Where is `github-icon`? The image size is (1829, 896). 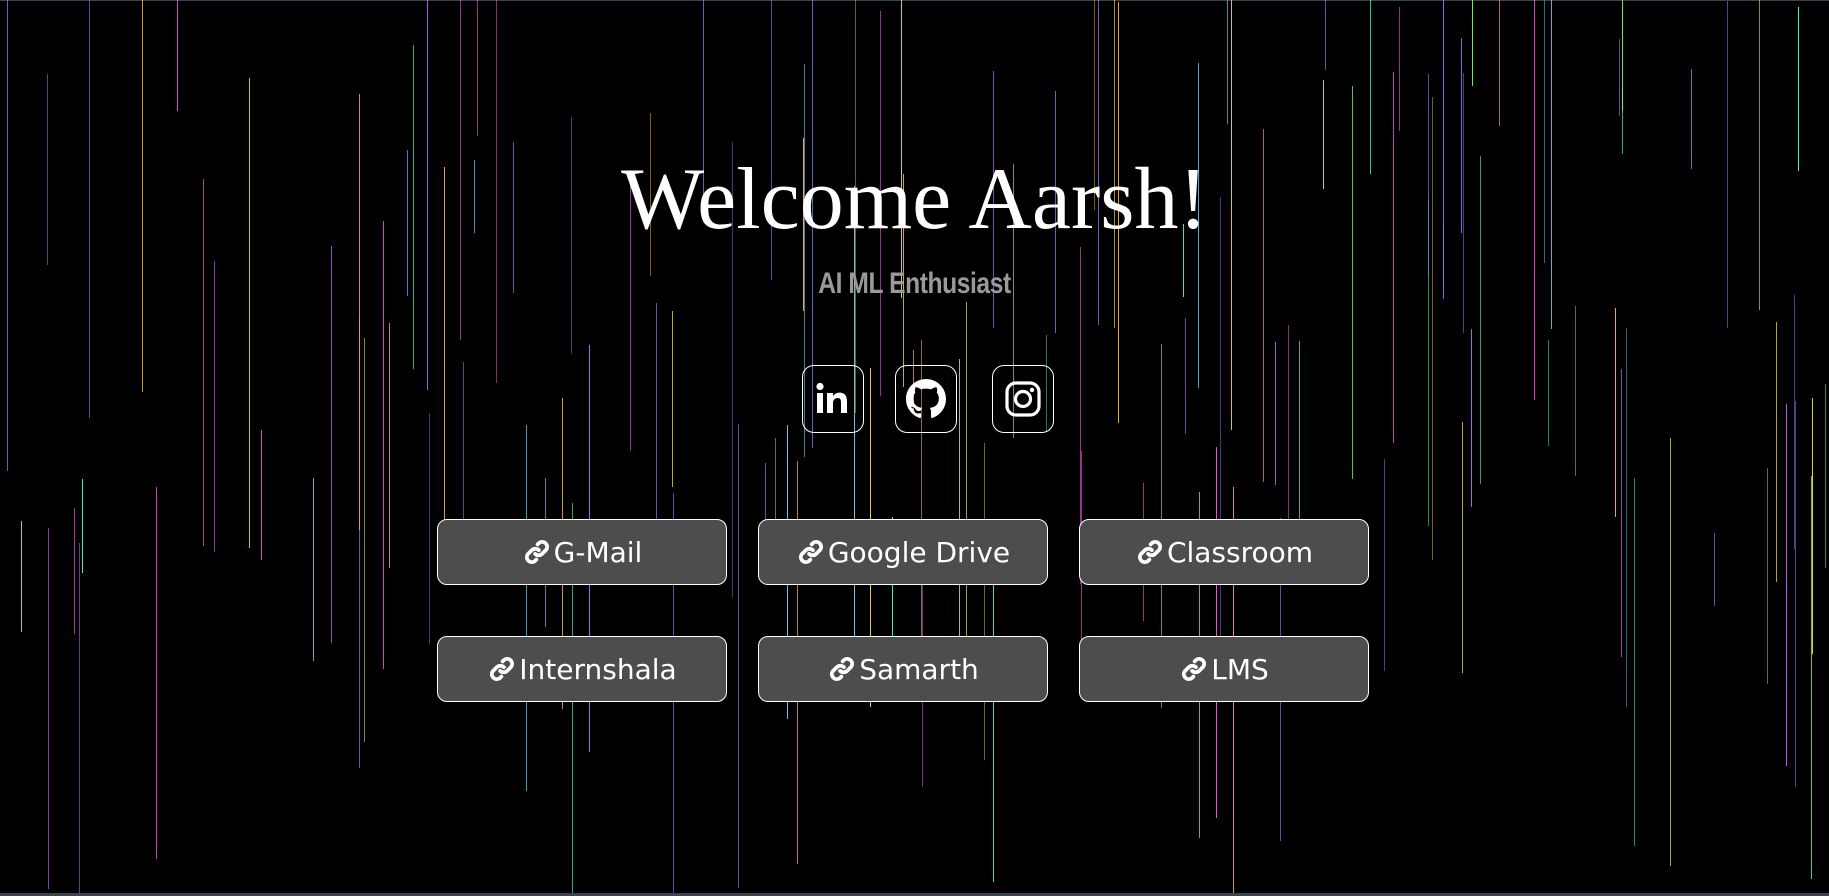 github-icon is located at coordinates (926, 399).